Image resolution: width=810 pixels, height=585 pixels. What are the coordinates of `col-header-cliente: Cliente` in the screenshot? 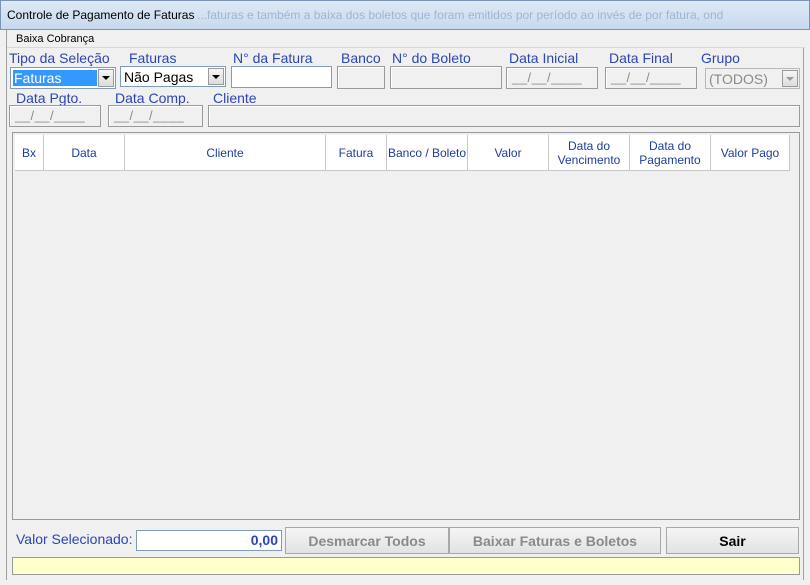 It's located at (225, 153).